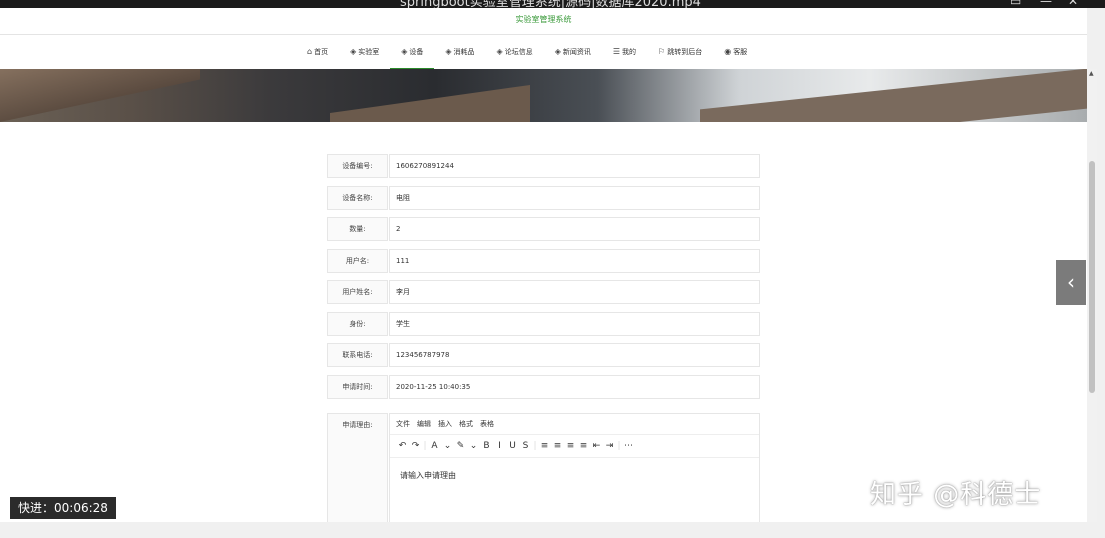 This screenshot has width=1105, height=538. Describe the element at coordinates (662, 51) in the screenshot. I see `flag-icon: ⚐` at that location.